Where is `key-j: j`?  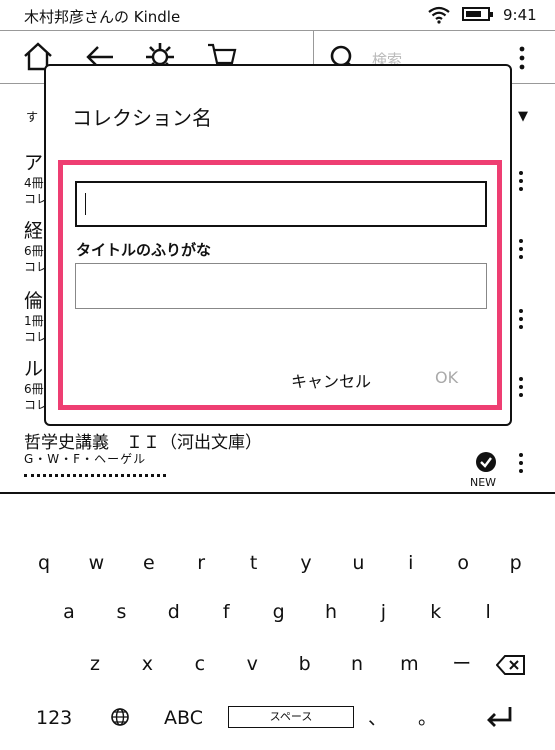
key-j: j is located at coordinates (383, 612).